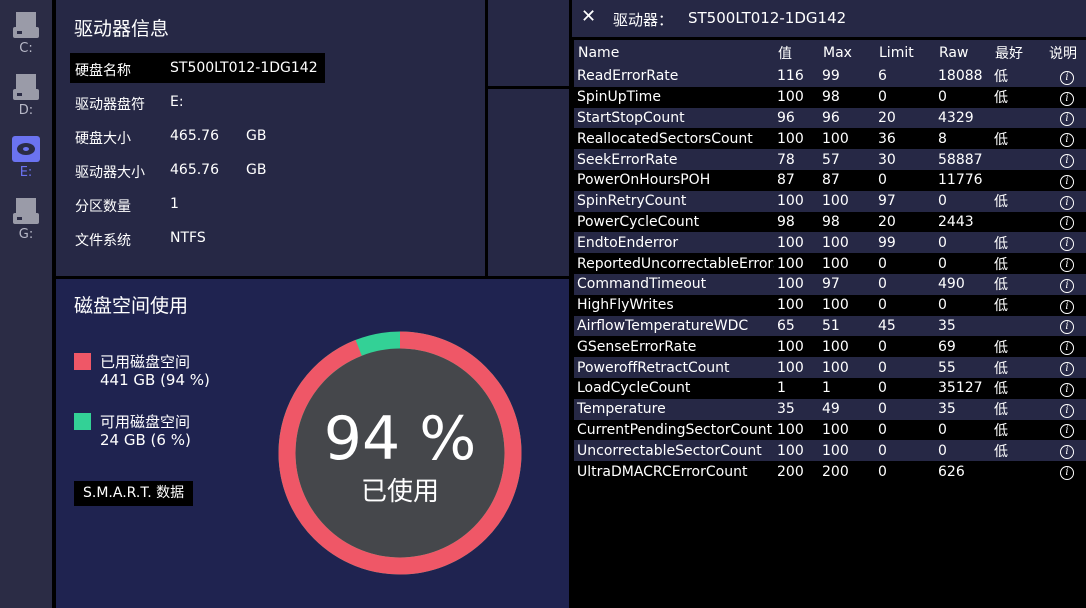  Describe the element at coordinates (197, 68) in the screenshot. I see `info-row-disk-name: 硬盘名称 ST500LT012-1DG142` at that location.